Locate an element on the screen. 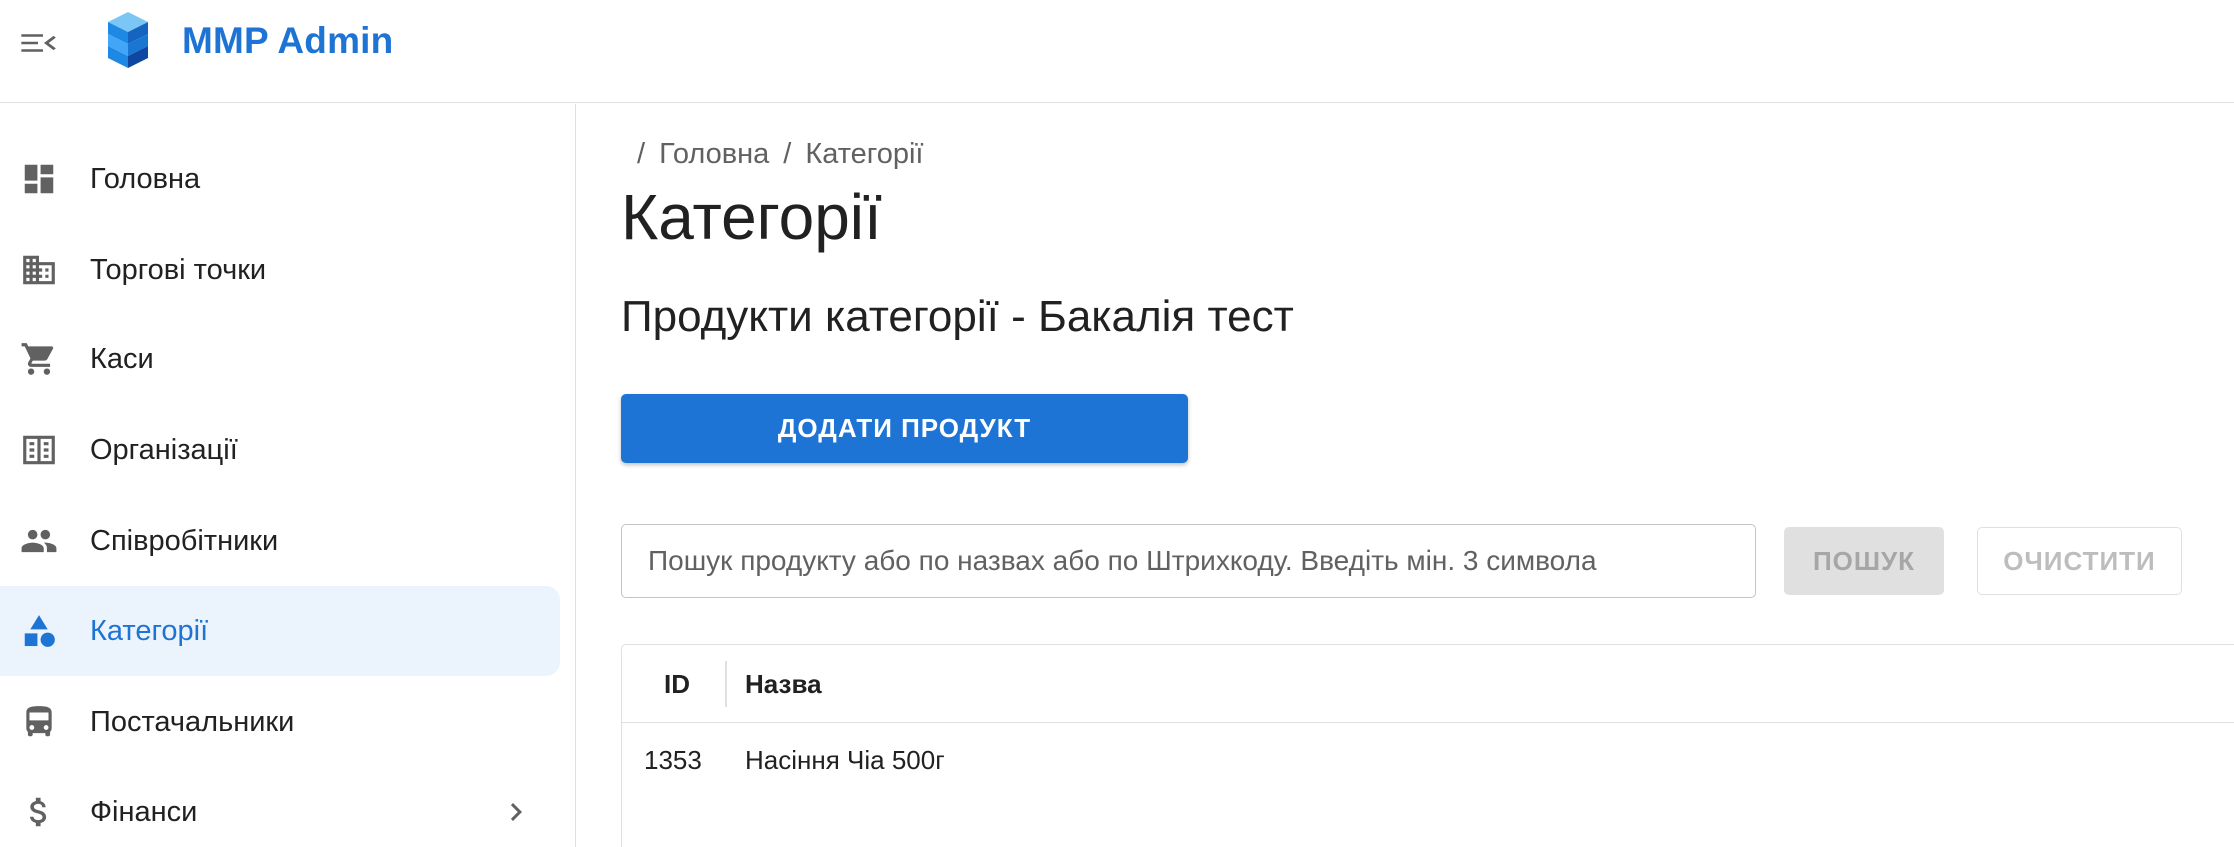 The height and width of the screenshot is (847, 2234). table-header: ID Назва is located at coordinates (1428, 684).